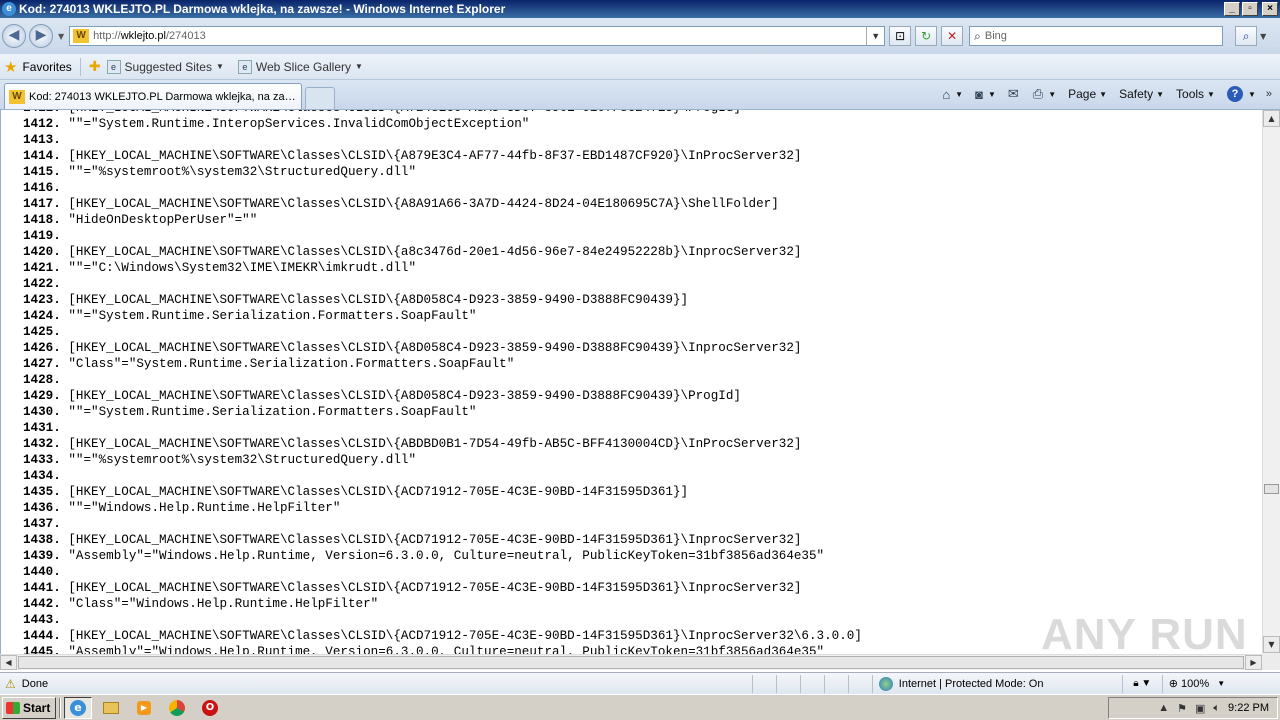 The height and width of the screenshot is (720, 1280). I want to click on search-button: ⌕, so click(1246, 36).